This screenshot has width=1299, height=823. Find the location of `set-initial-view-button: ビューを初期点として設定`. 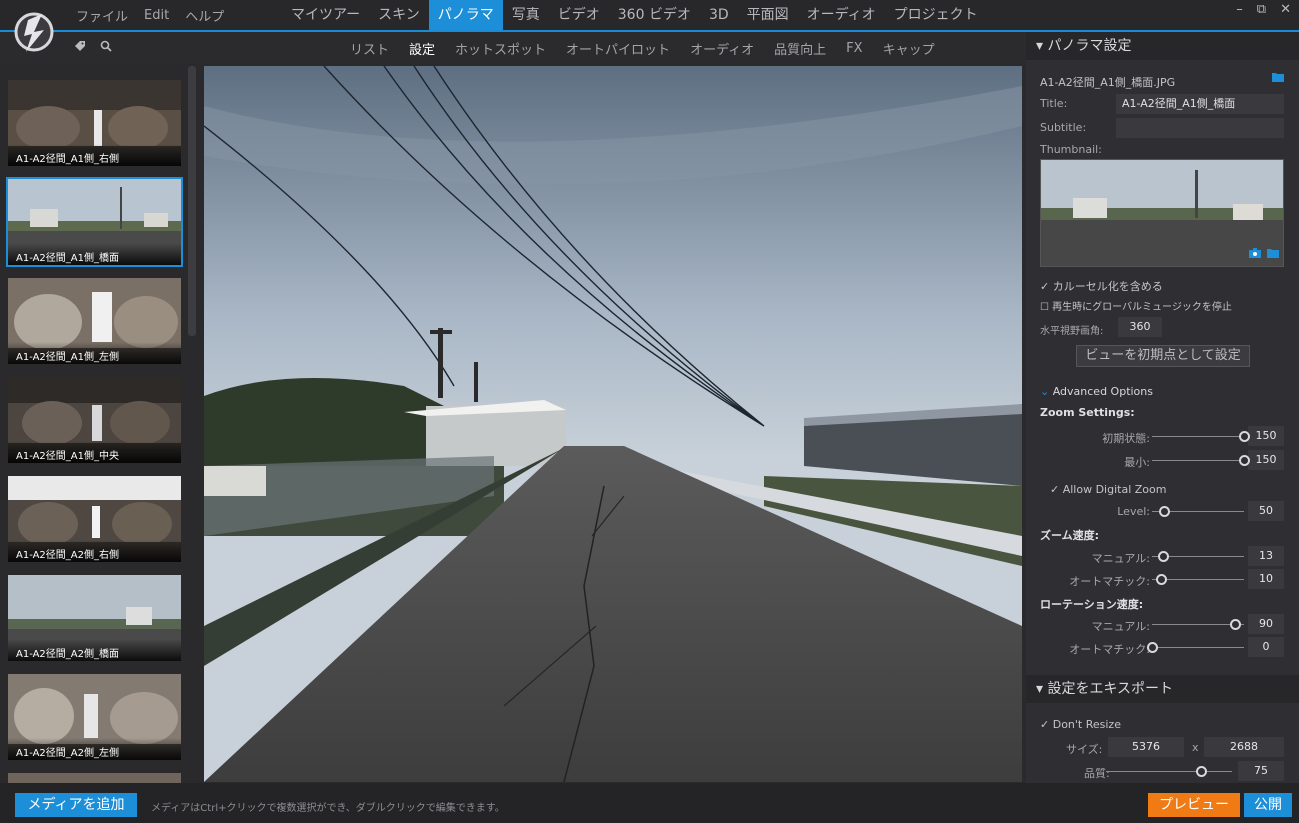

set-initial-view-button: ビューを初期点として設定 is located at coordinates (1163, 356).